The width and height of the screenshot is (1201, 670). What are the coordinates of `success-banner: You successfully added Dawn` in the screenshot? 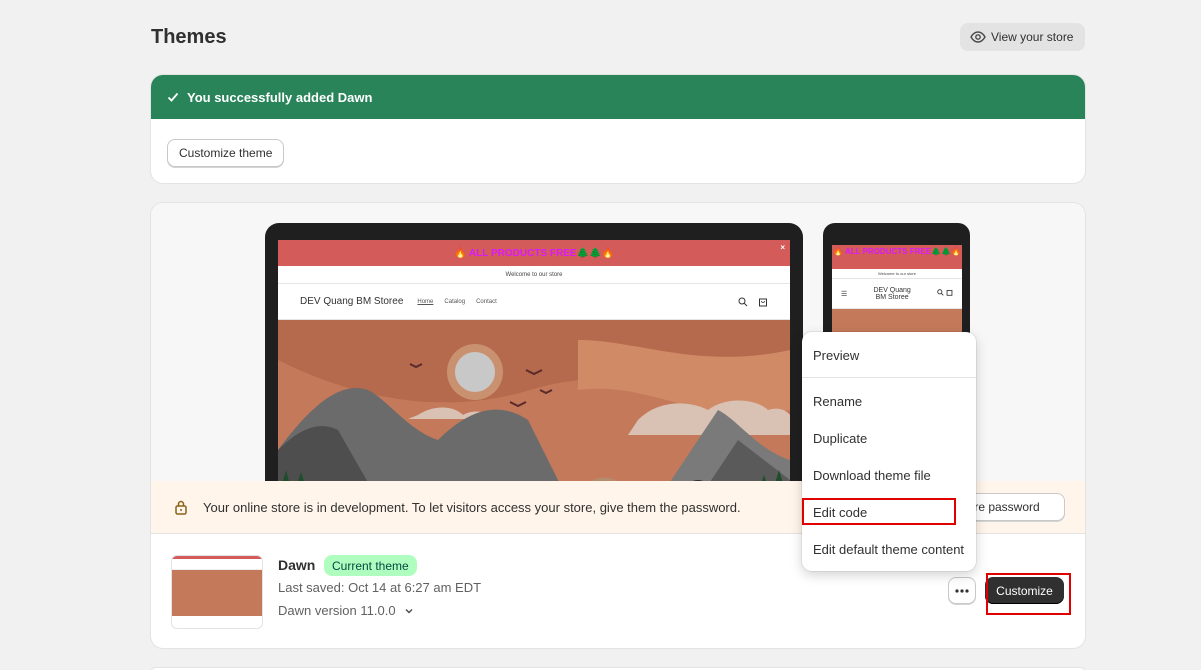 It's located at (618, 97).